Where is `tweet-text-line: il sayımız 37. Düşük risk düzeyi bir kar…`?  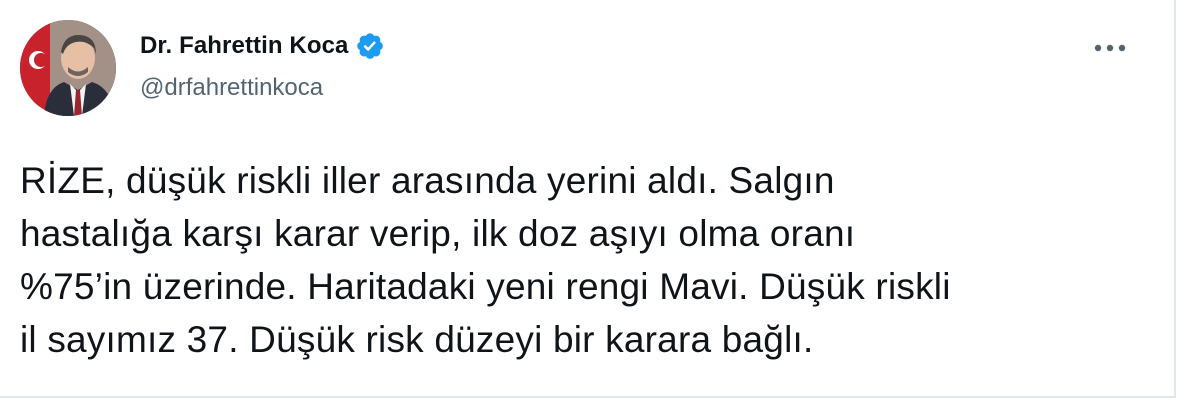 tweet-text-line: il sayımız 37. Düşük risk düzeyi bir kar… is located at coordinates (417, 339).